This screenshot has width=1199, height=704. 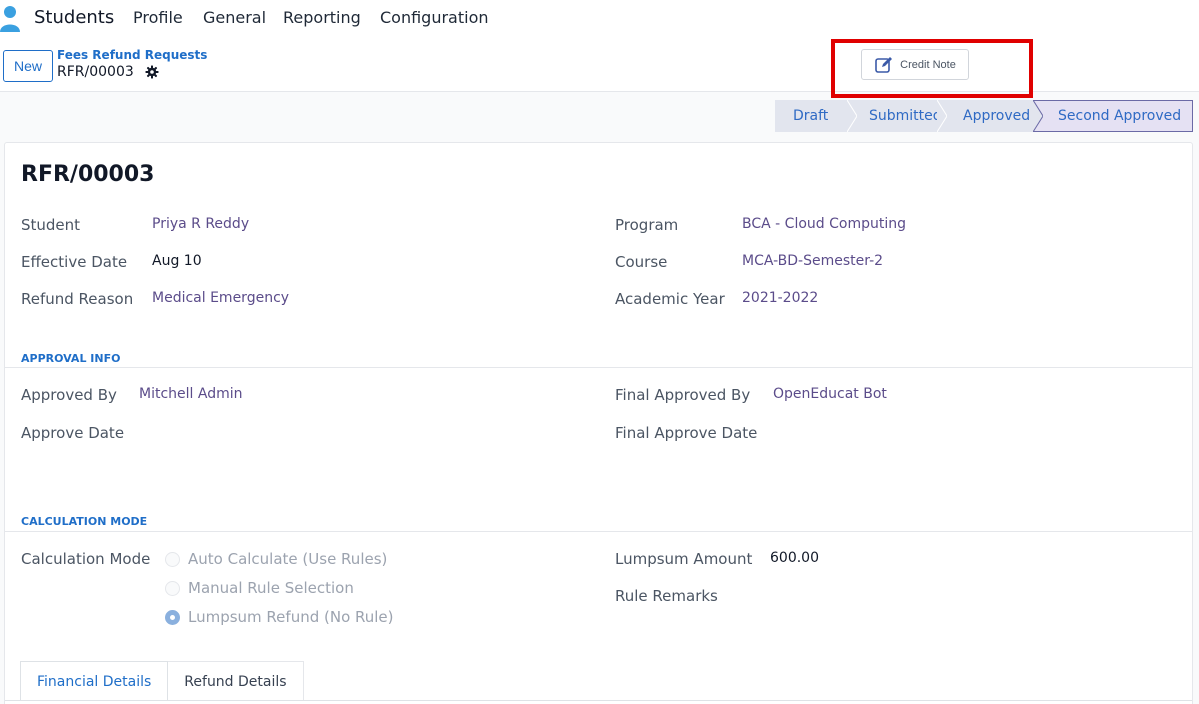 I want to click on menu-profile: Profile, so click(x=158, y=17).